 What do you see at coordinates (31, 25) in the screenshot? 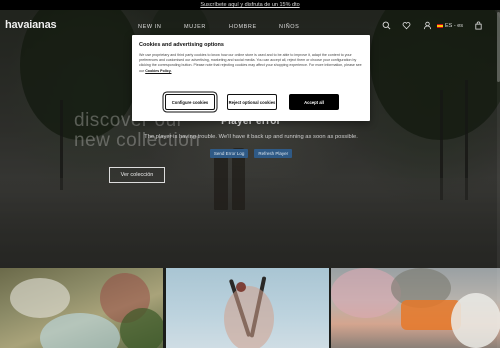
I see `logo: havaianas` at bounding box center [31, 25].